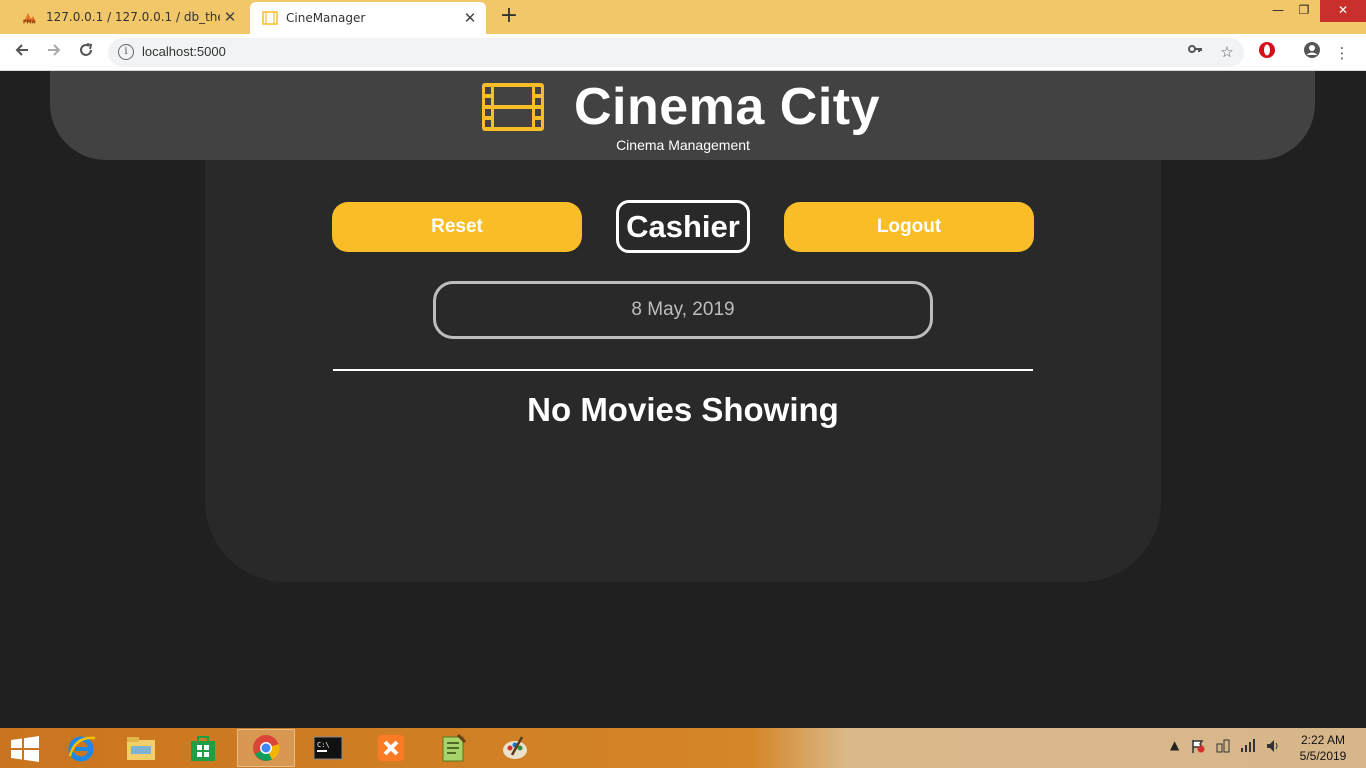  Describe the element at coordinates (453, 748) in the screenshot. I see `notepad-plus-icon` at that location.